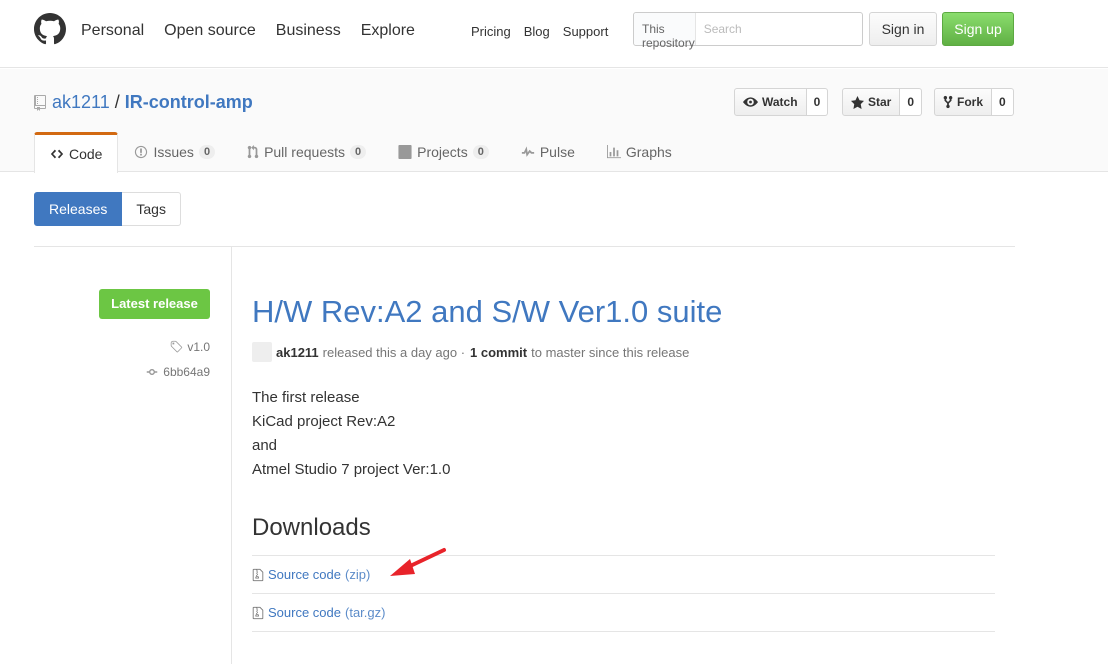  Describe the element at coordinates (610, 352) in the screenshot. I see `commits-suffix: to master since this release` at that location.